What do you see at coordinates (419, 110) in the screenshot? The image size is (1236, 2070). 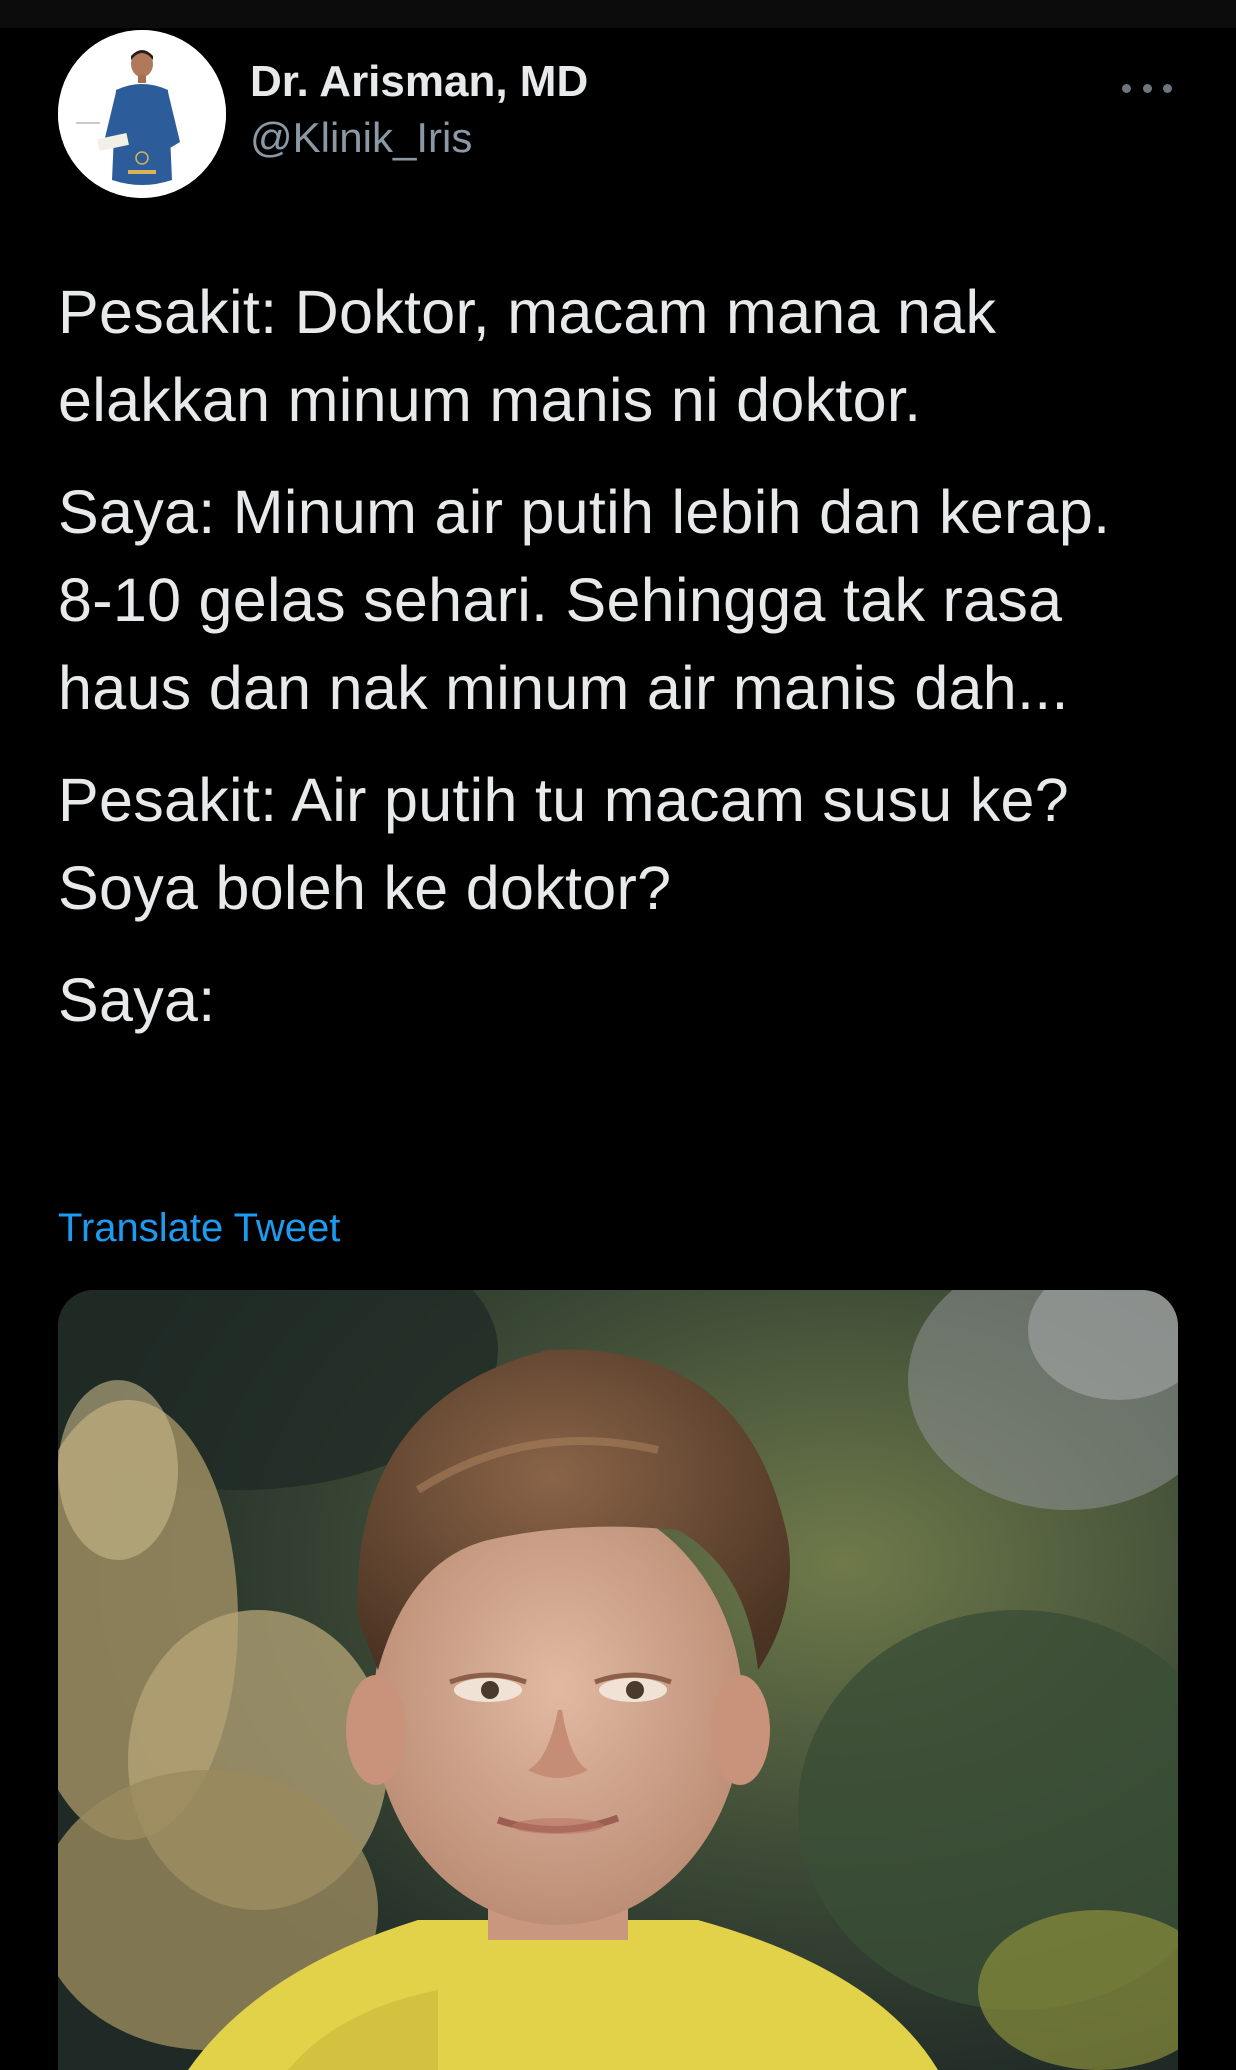 I see `tweet-author: Dr. Arisman, MD @Klinik_Iris` at bounding box center [419, 110].